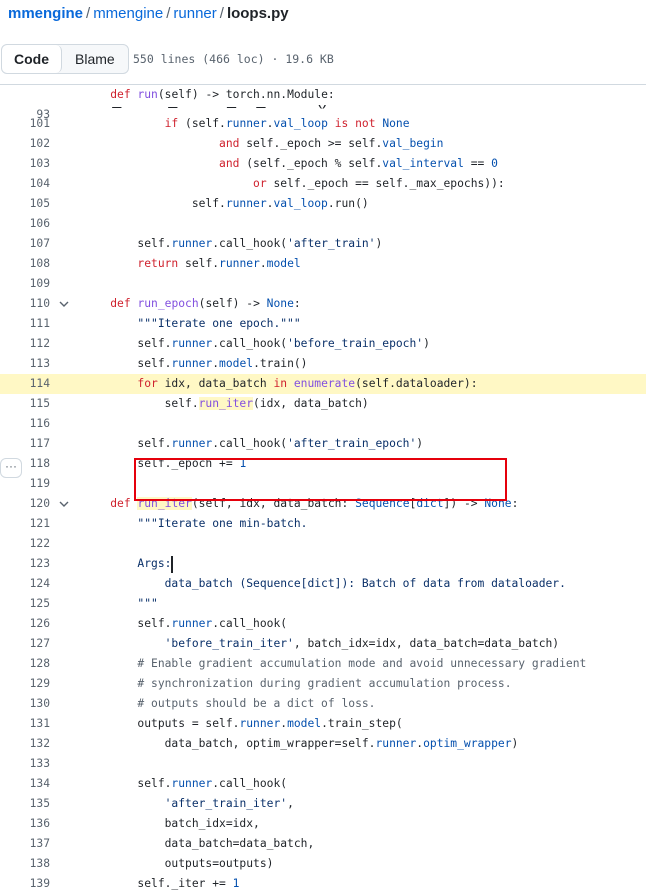 This screenshot has height=893, width=646. What do you see at coordinates (236, 883) in the screenshot?
I see `code-token: 1` at bounding box center [236, 883].